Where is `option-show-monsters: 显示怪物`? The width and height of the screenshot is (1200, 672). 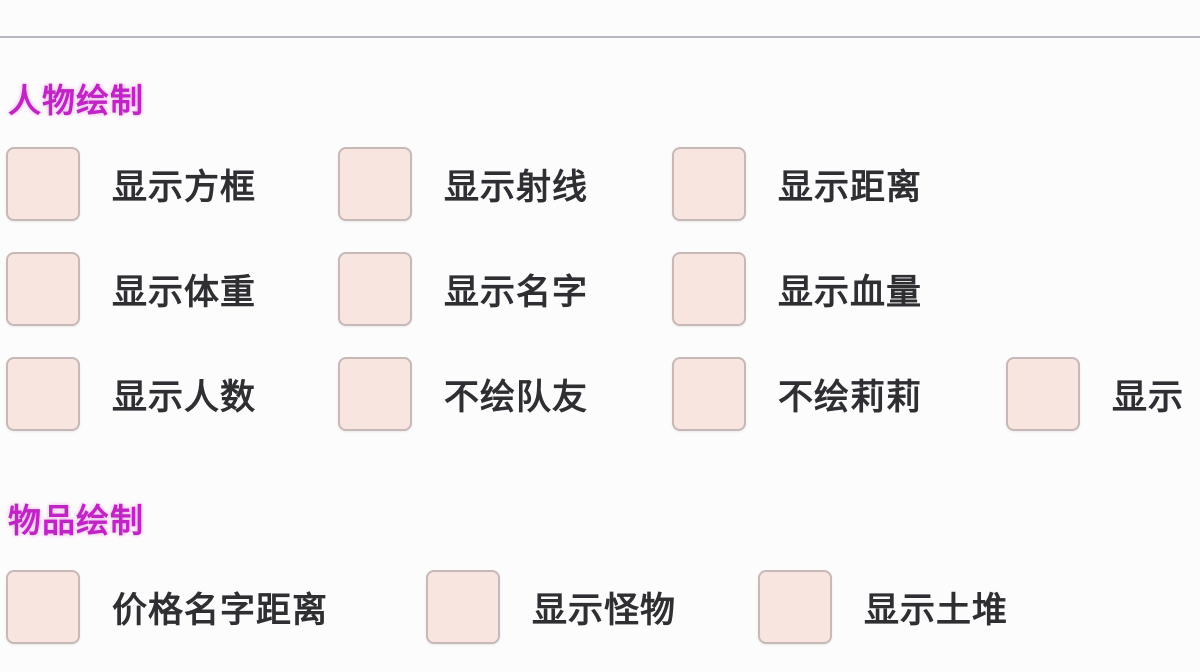 option-show-monsters: 显示怪物 is located at coordinates (551, 607).